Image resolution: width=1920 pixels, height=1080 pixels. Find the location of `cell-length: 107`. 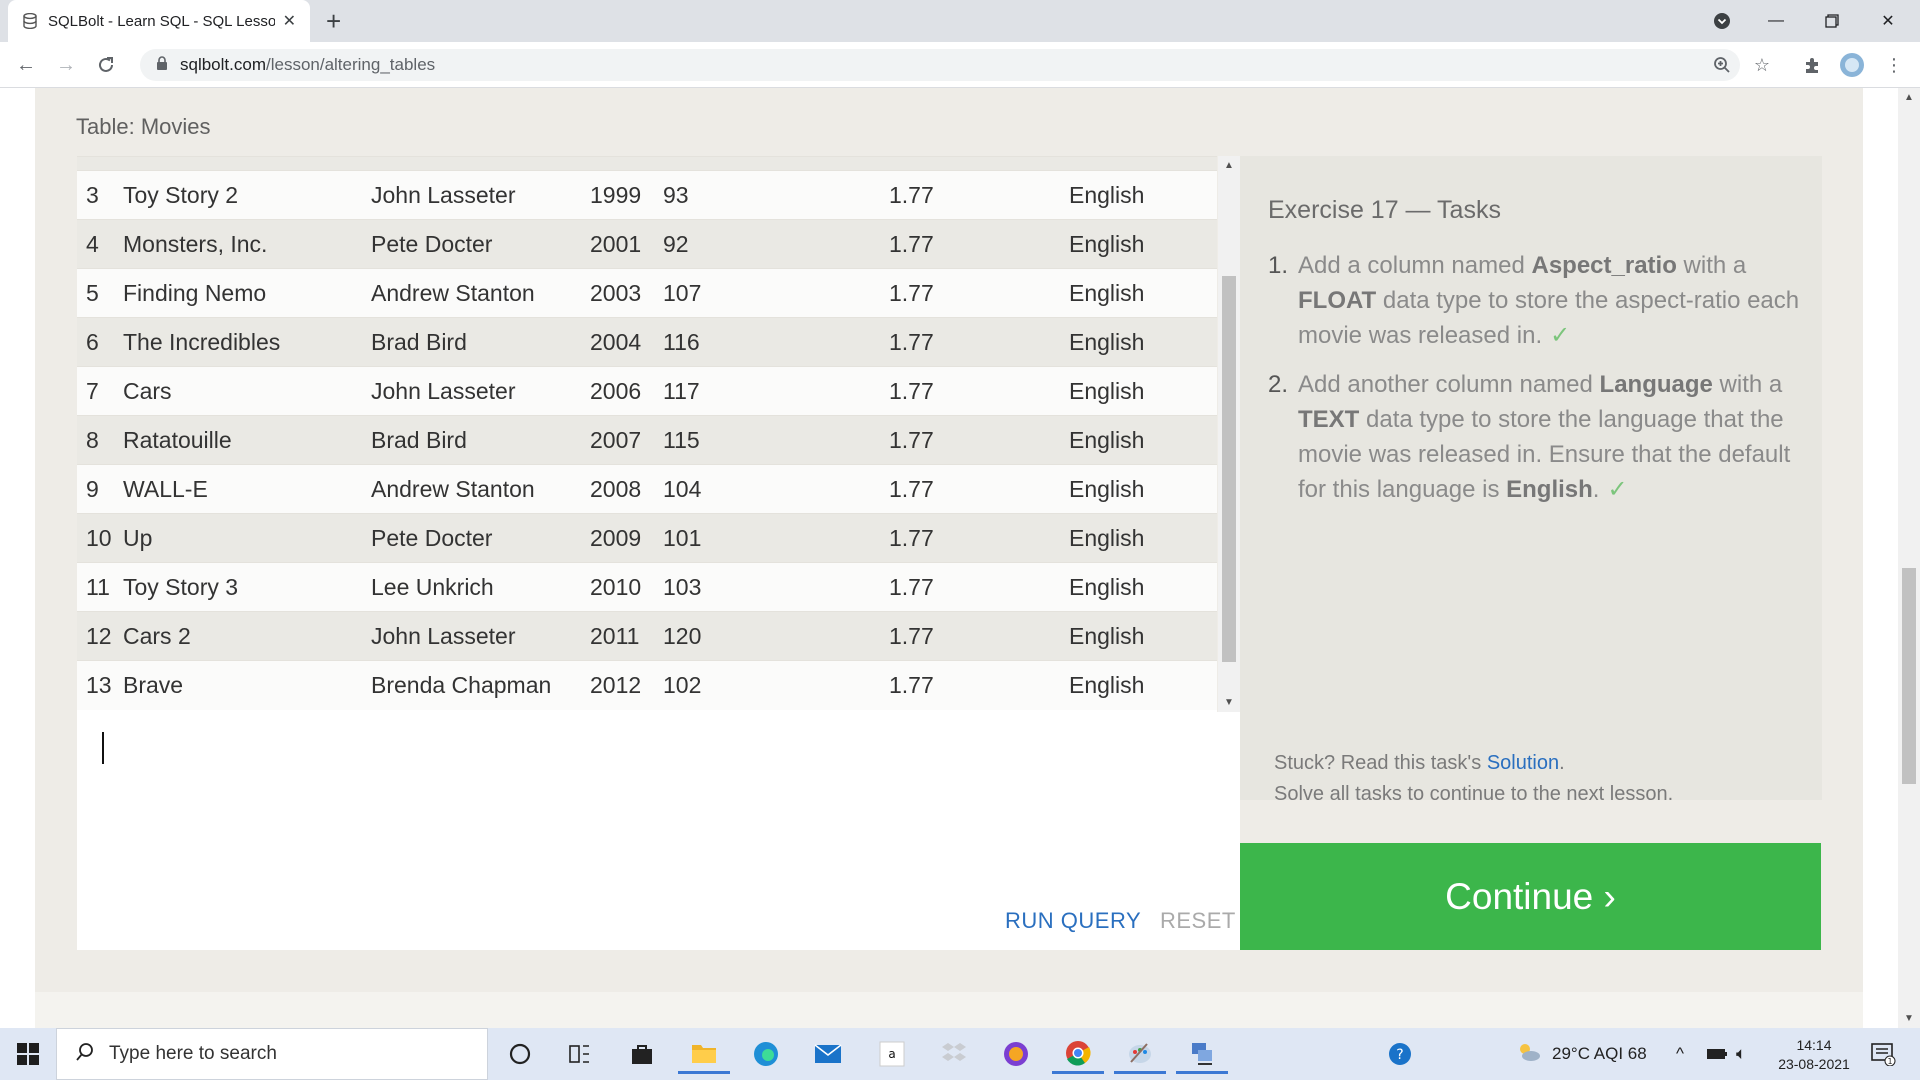

cell-length: 107 is located at coordinates (767, 293).